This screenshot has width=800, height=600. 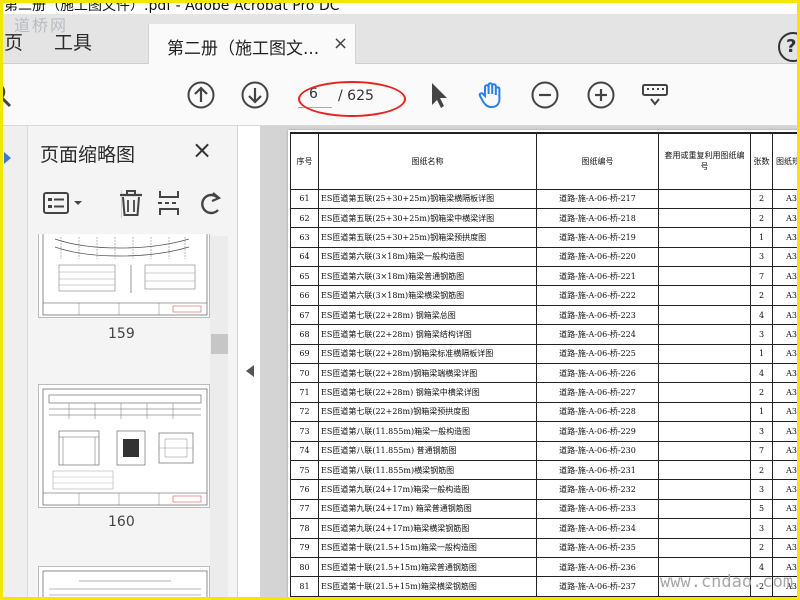 I want to click on cell-no: 75, so click(x=304, y=470).